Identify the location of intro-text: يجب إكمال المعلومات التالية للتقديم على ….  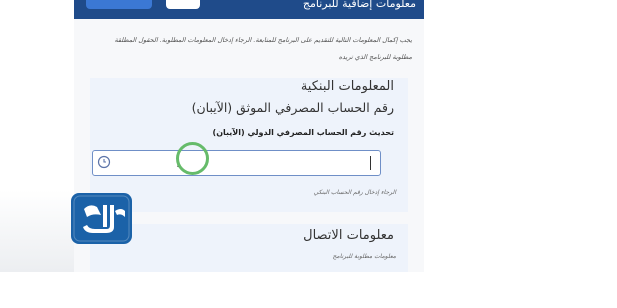
(263, 48).